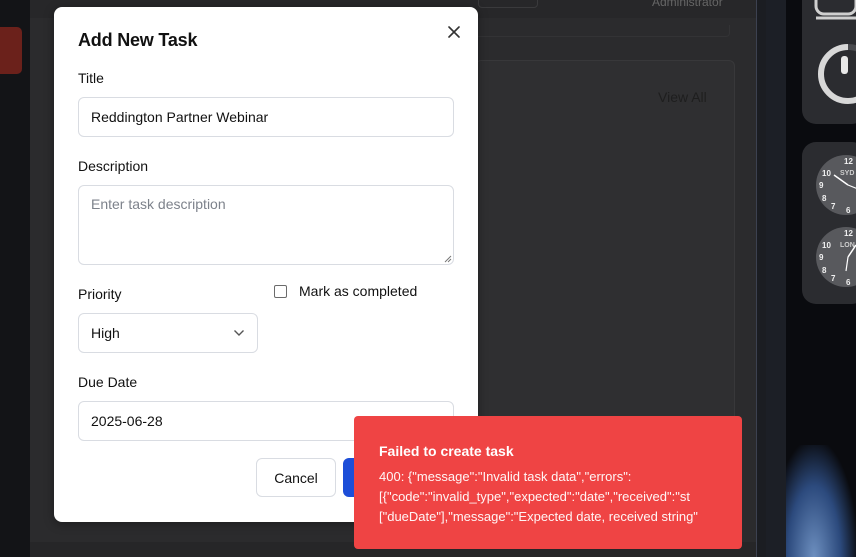 This screenshot has width=856, height=557. I want to click on user-role-label: Administrator, so click(687, 4).